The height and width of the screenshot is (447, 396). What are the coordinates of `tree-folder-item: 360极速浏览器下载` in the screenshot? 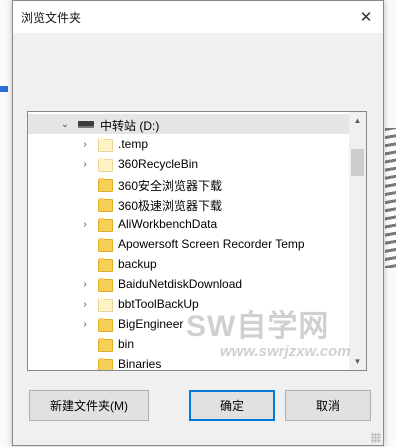 It's located at (188, 204).